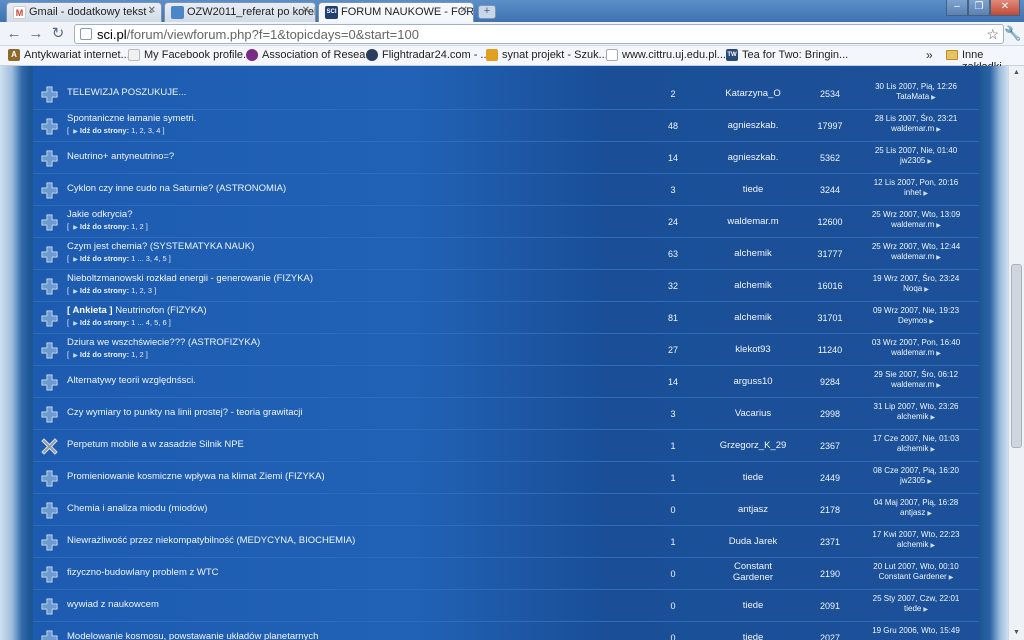 The width and height of the screenshot is (1024, 640). What do you see at coordinates (912, 480) in the screenshot?
I see `last-post-author: jw2305` at bounding box center [912, 480].